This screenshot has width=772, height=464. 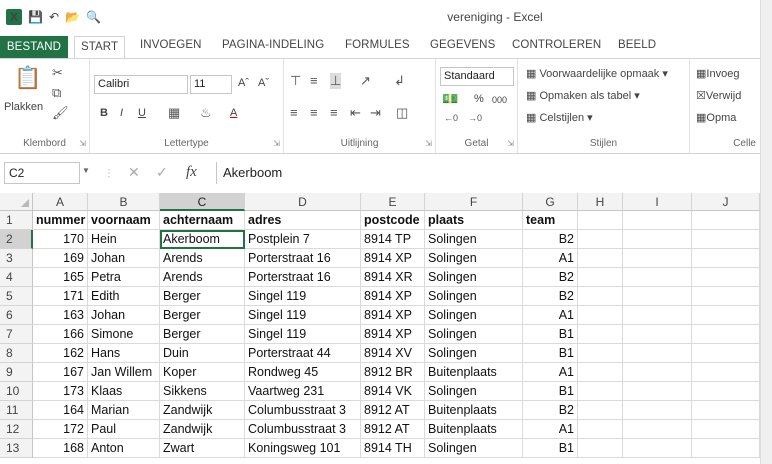 I want to click on row-header: 10, so click(x=16, y=391).